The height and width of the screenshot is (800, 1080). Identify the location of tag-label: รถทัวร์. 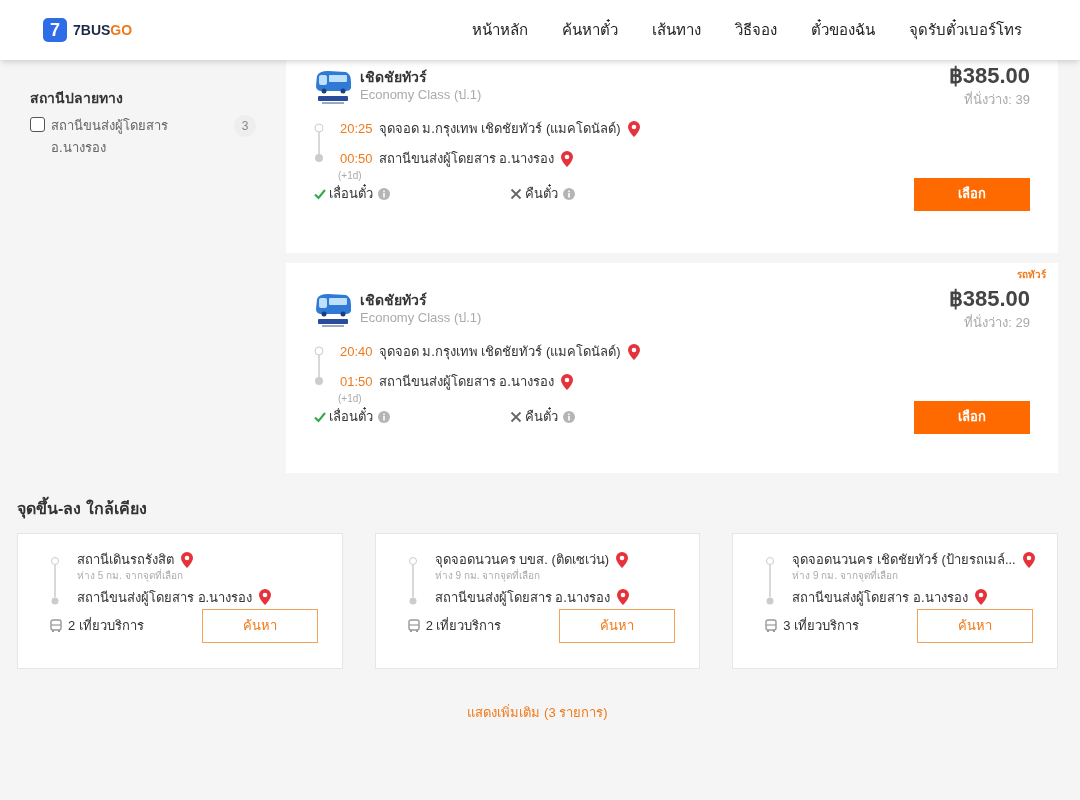
(1031, 275).